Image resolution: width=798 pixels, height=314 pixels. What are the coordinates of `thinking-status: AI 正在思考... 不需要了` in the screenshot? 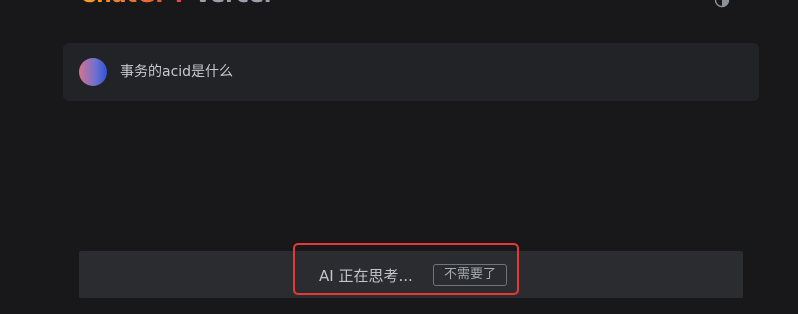 It's located at (406, 269).